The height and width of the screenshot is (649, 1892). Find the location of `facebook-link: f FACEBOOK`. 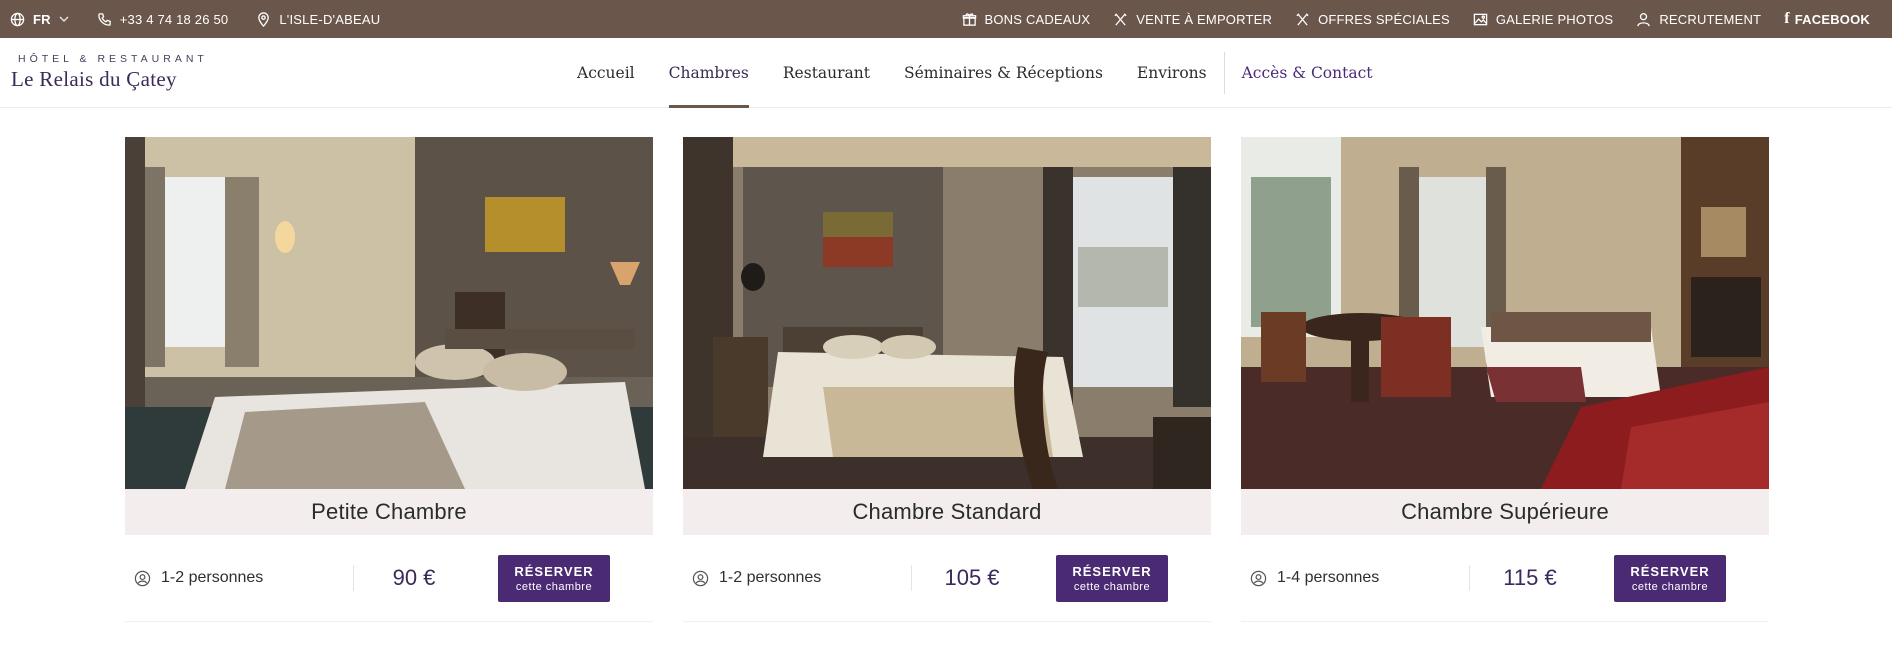

facebook-link: f FACEBOOK is located at coordinates (1827, 19).